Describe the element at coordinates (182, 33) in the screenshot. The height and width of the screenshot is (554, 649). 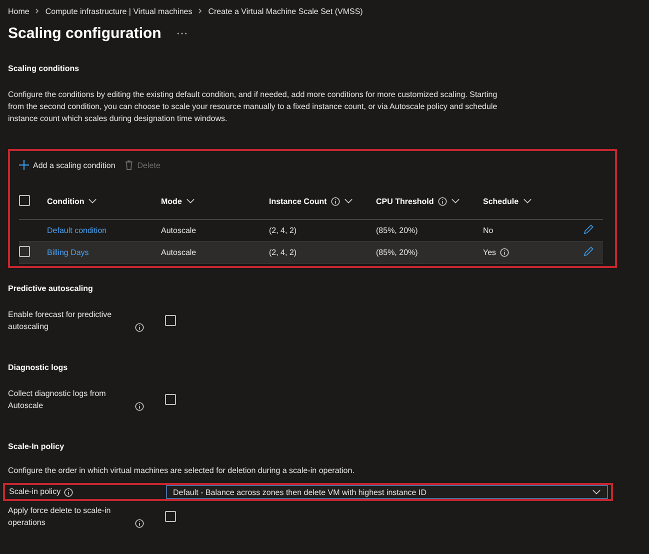
I see `more-icon` at that location.